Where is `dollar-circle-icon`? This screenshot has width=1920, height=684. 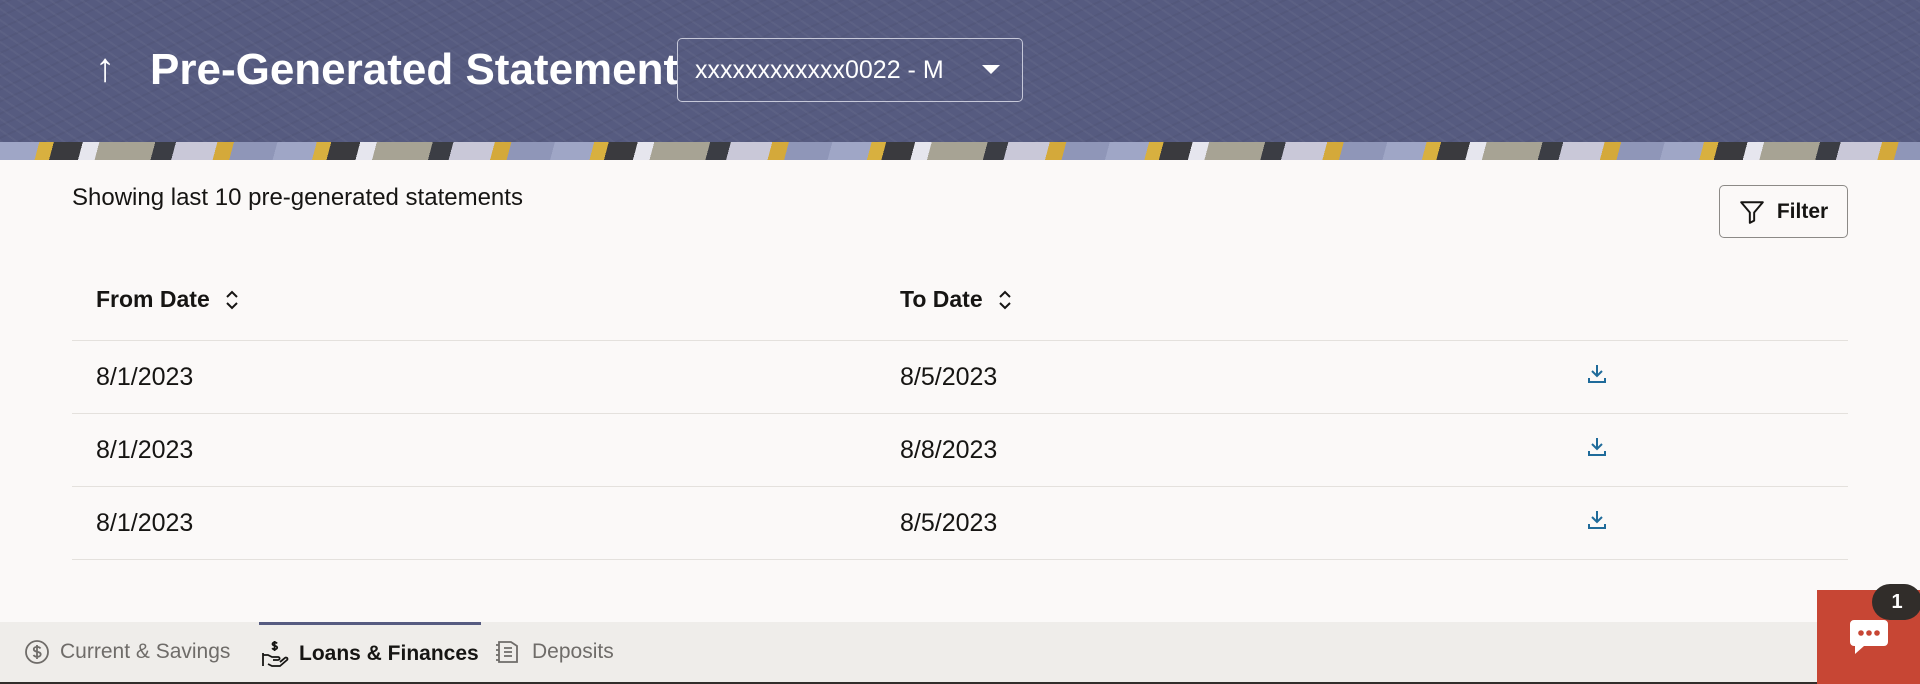 dollar-circle-icon is located at coordinates (37, 652).